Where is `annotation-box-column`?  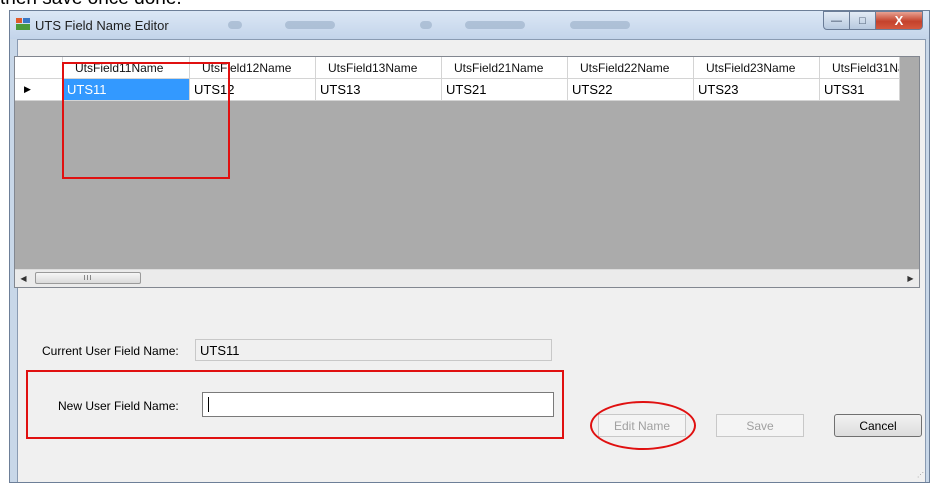 annotation-box-column is located at coordinates (146, 120).